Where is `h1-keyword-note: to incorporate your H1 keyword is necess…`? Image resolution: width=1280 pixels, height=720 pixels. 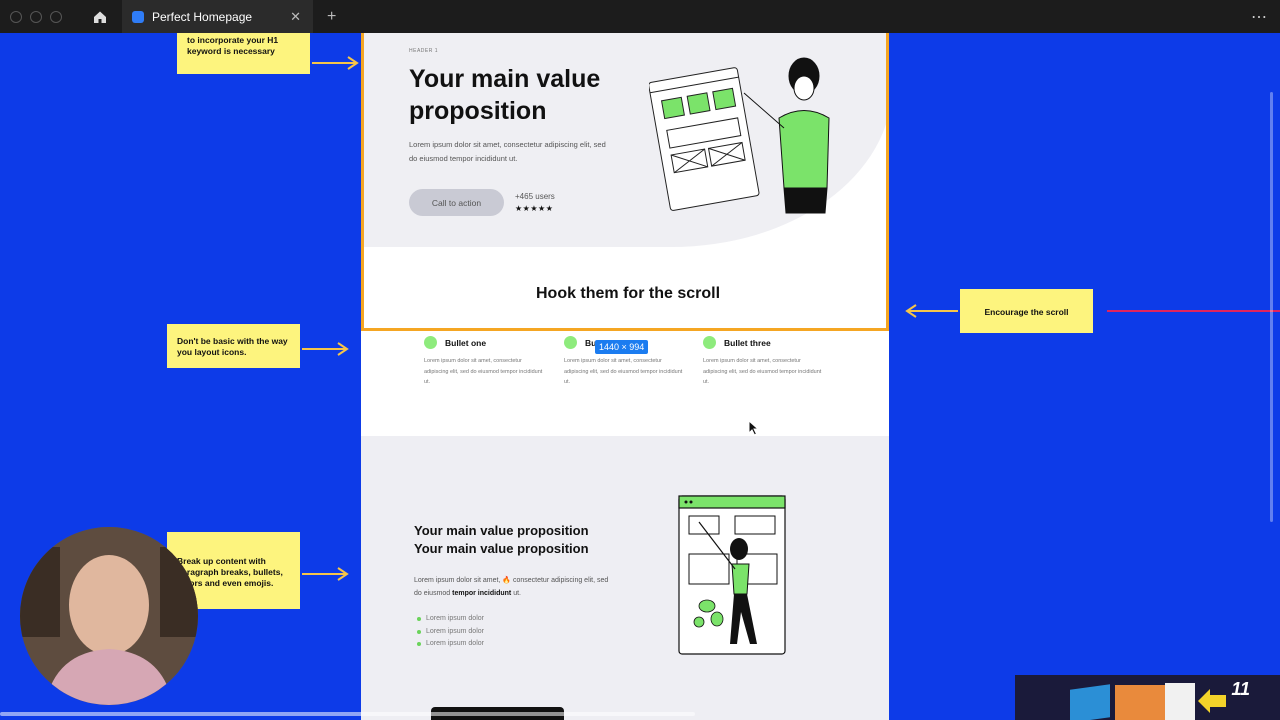 h1-keyword-note: to incorporate your H1 keyword is necess… is located at coordinates (243, 53).